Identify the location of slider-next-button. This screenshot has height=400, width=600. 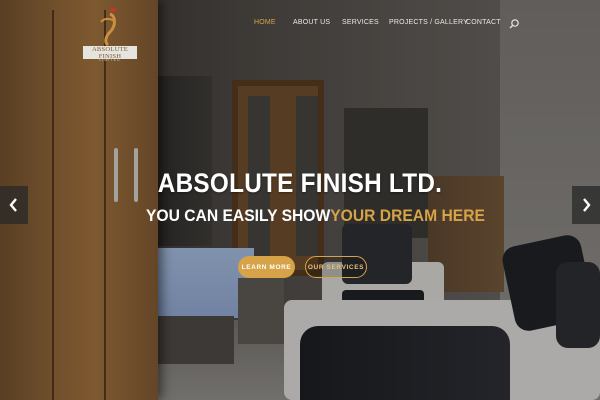
(586, 205).